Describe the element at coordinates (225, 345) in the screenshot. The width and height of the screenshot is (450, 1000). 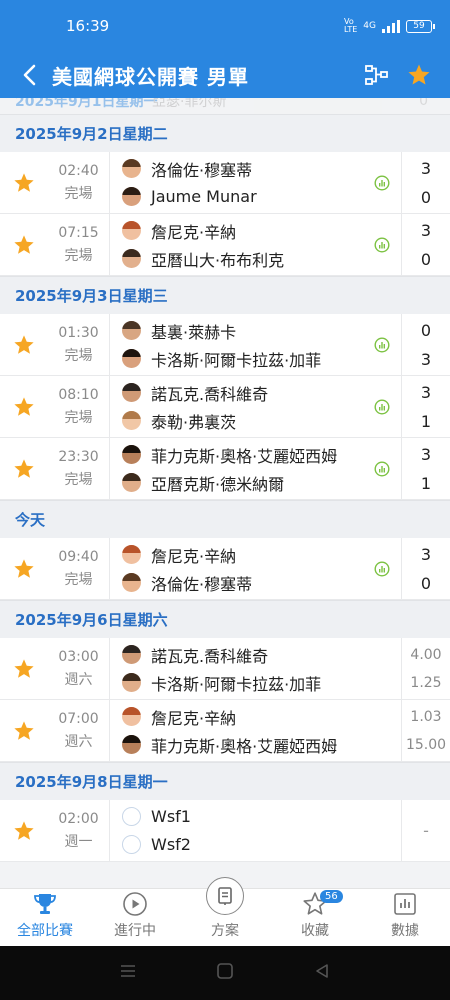
I see `match-row: 01:30 完場 基裏·萊赫卡 卡洛斯·阿爾卡拉茲·加菲 03` at that location.